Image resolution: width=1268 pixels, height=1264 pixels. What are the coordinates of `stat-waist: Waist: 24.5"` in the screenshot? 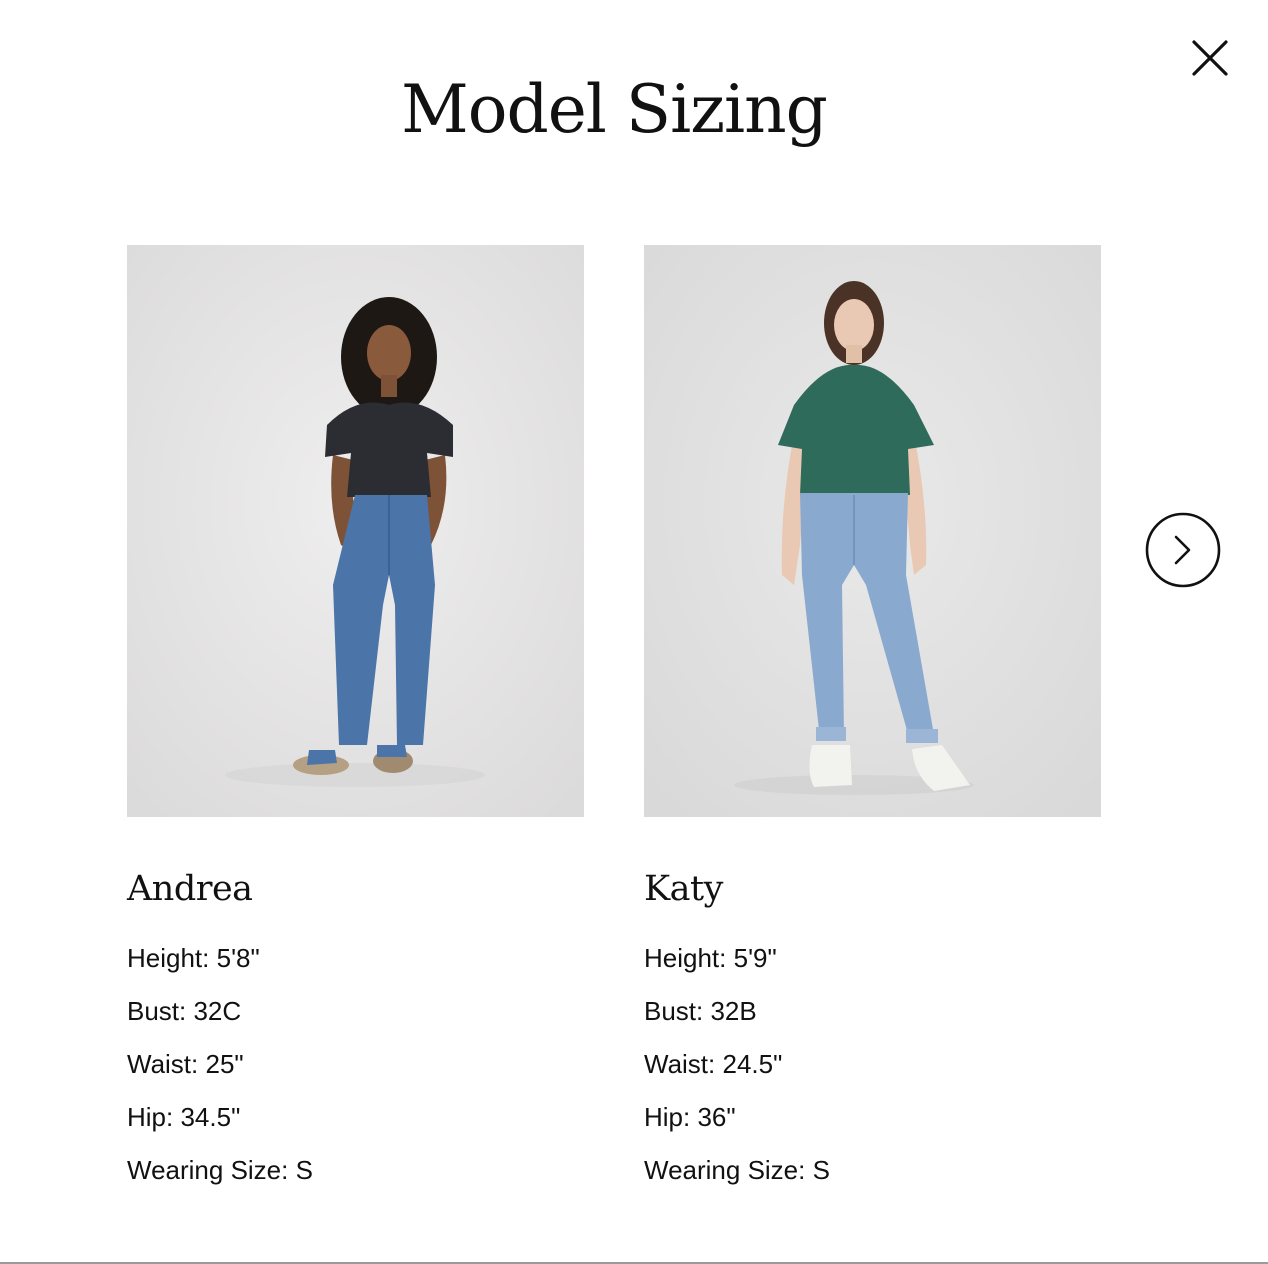 It's located at (713, 1064).